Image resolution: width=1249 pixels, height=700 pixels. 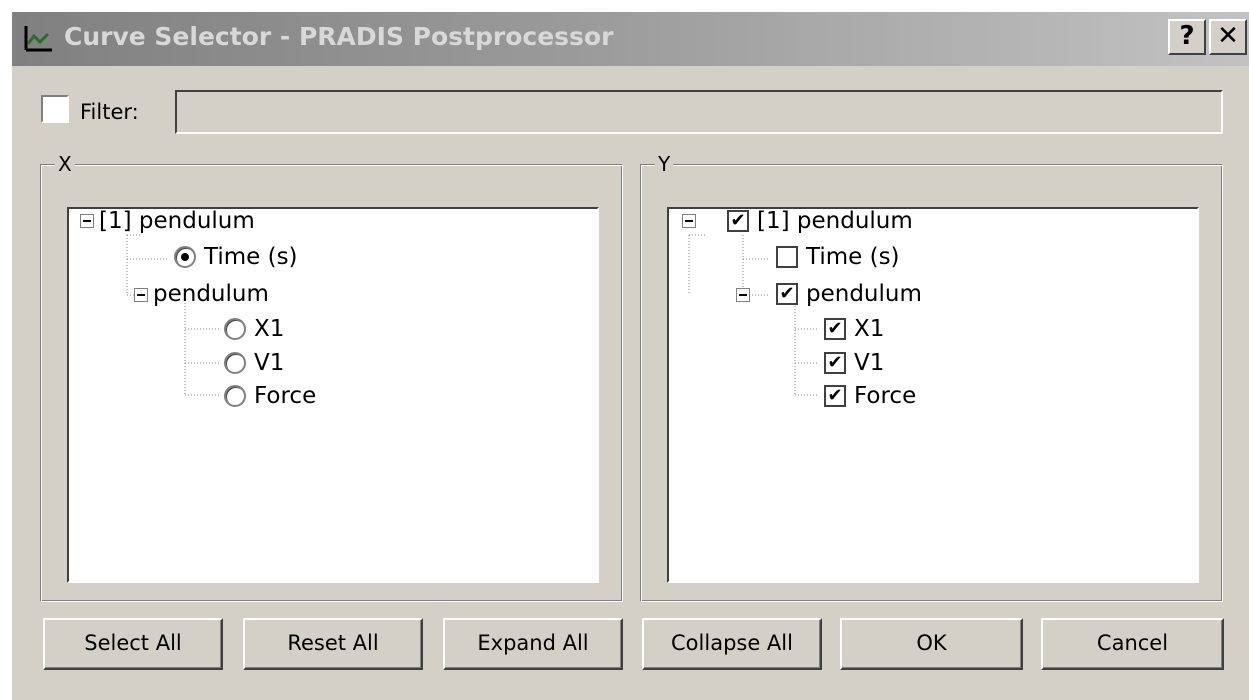 I want to click on window-title: Curve Selector - PRADIS Postprocessor, so click(x=339, y=36).